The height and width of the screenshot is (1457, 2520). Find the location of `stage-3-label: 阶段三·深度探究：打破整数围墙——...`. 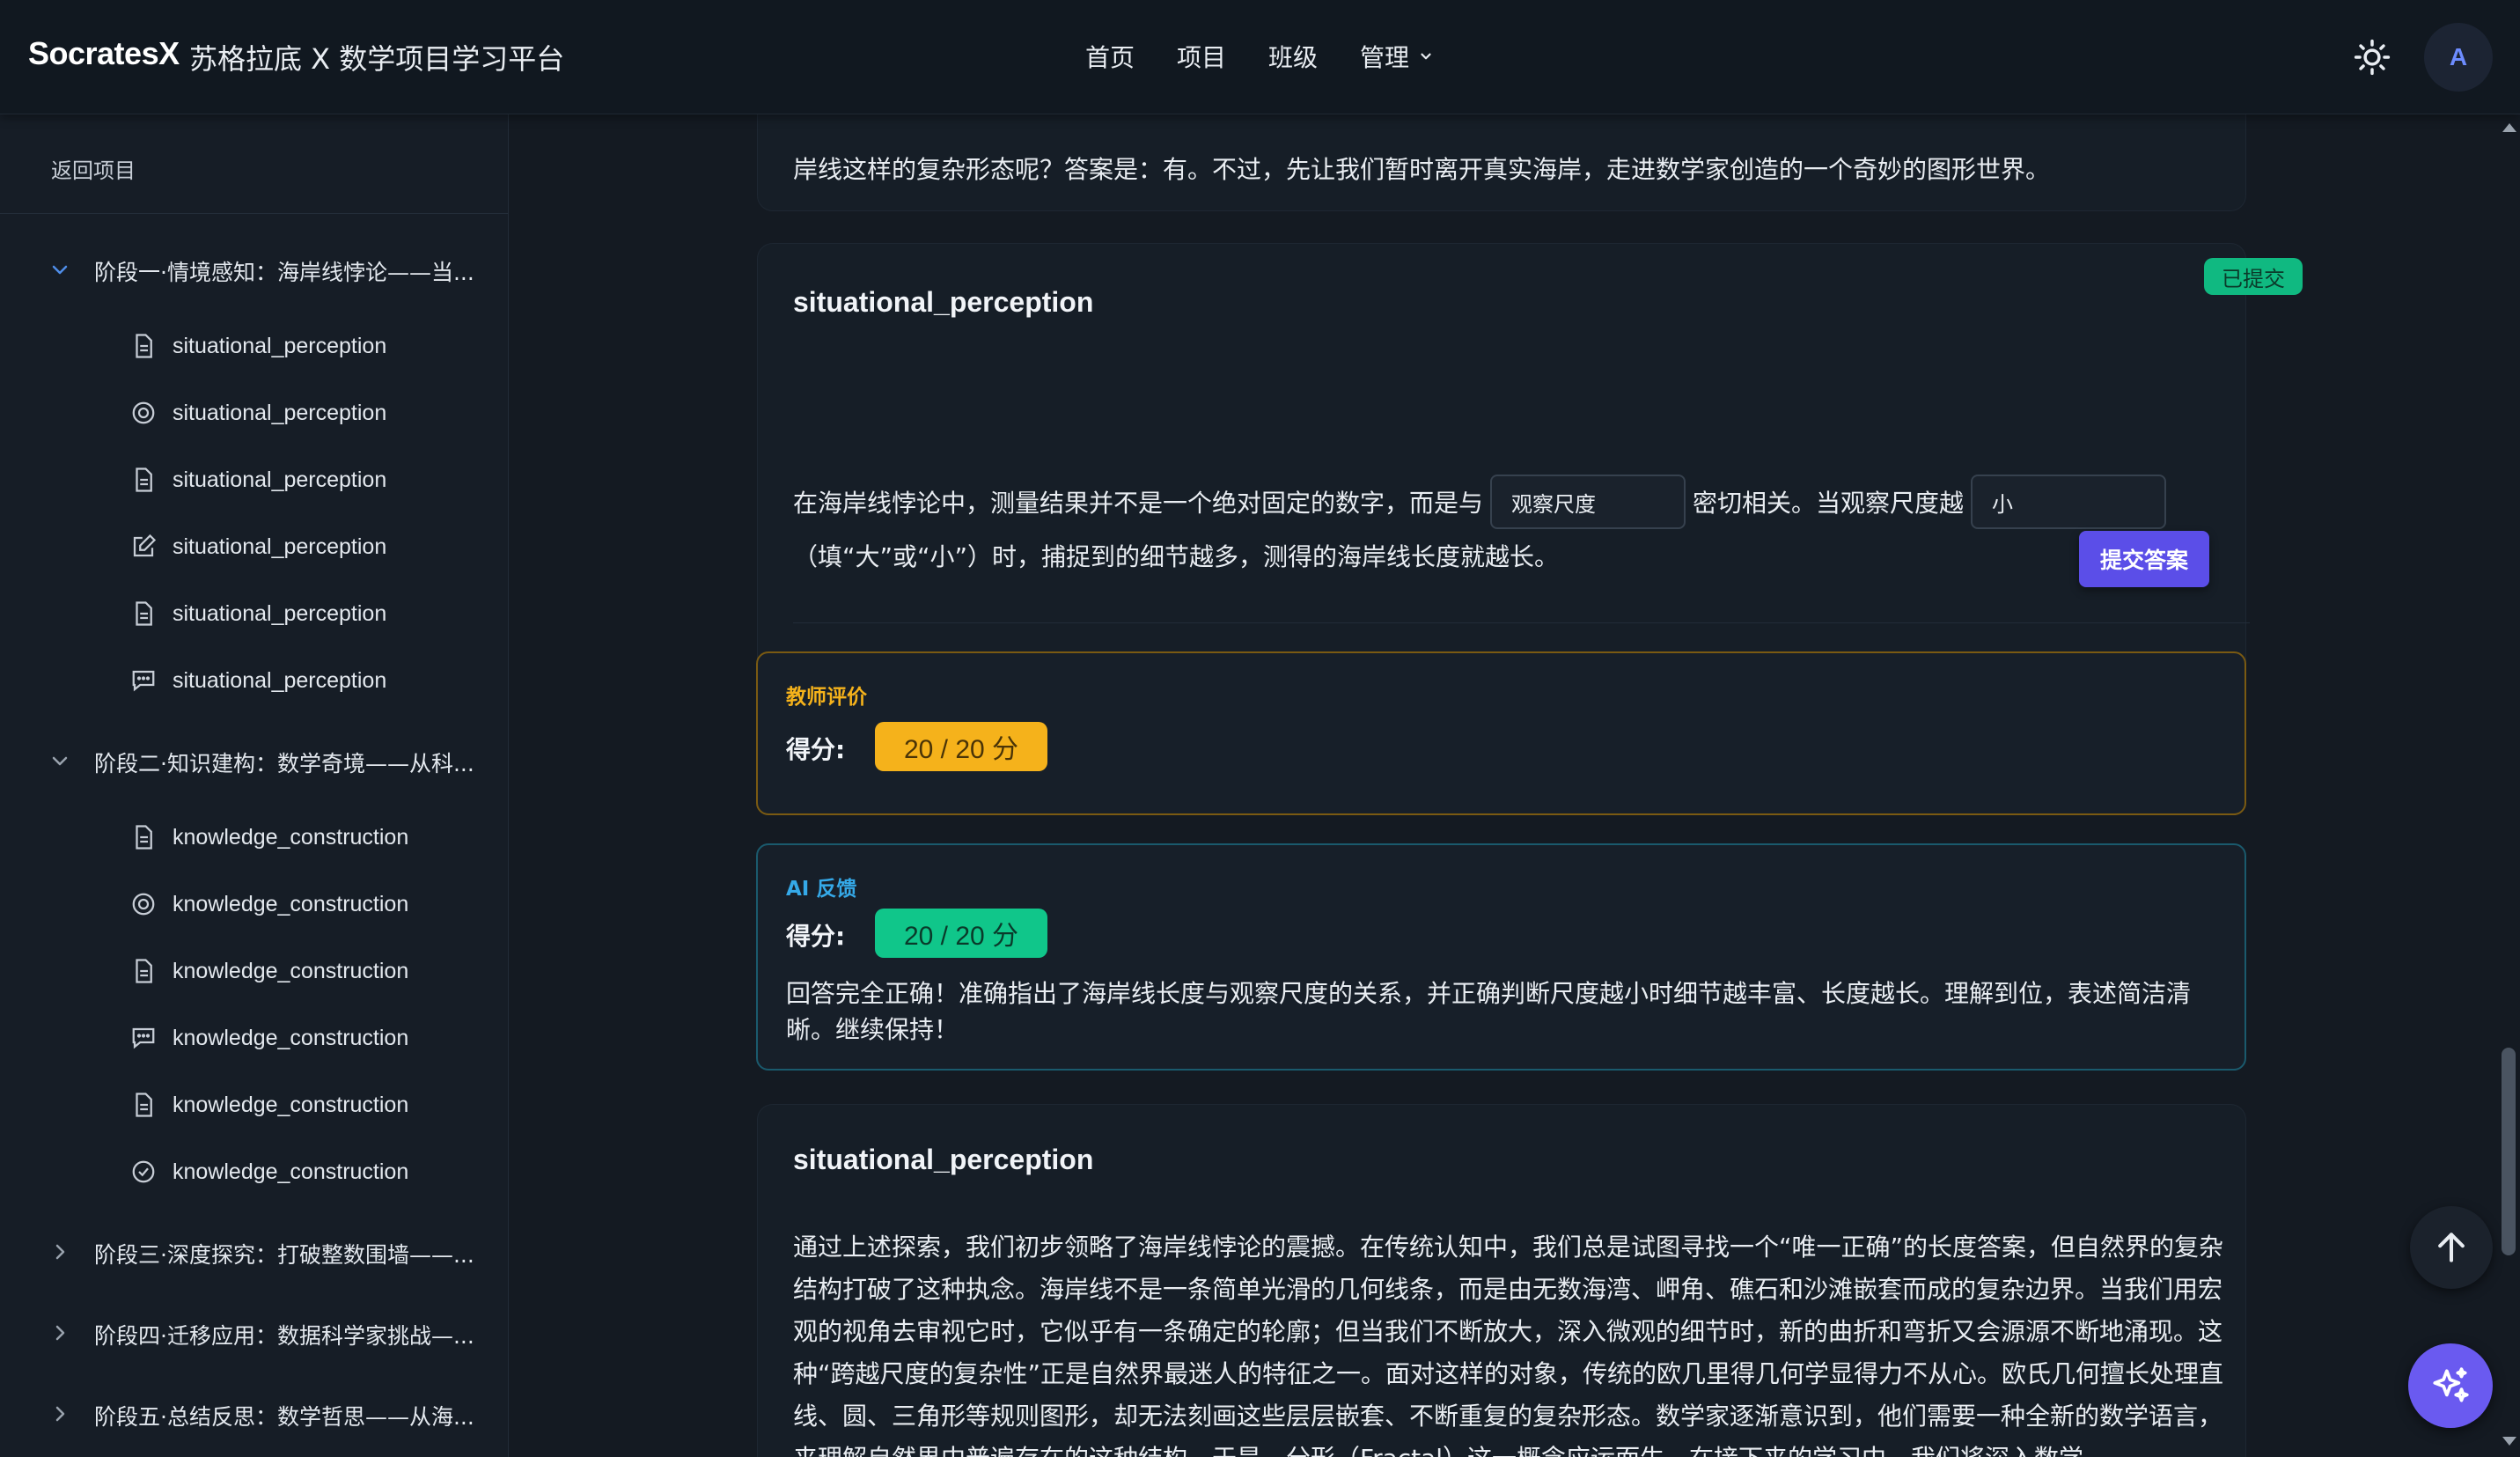

stage-3-label: 阶段三·深度探究：打破整数围墙——... is located at coordinates (284, 1255).